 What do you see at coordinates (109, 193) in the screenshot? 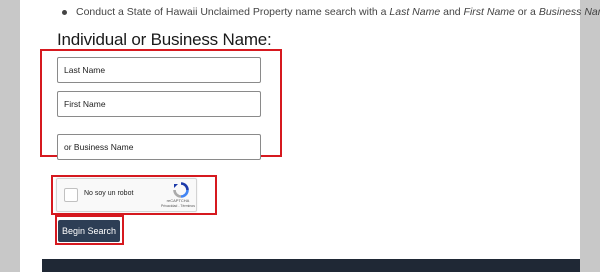
I see `recaptcha-label: No soy un robot` at bounding box center [109, 193].